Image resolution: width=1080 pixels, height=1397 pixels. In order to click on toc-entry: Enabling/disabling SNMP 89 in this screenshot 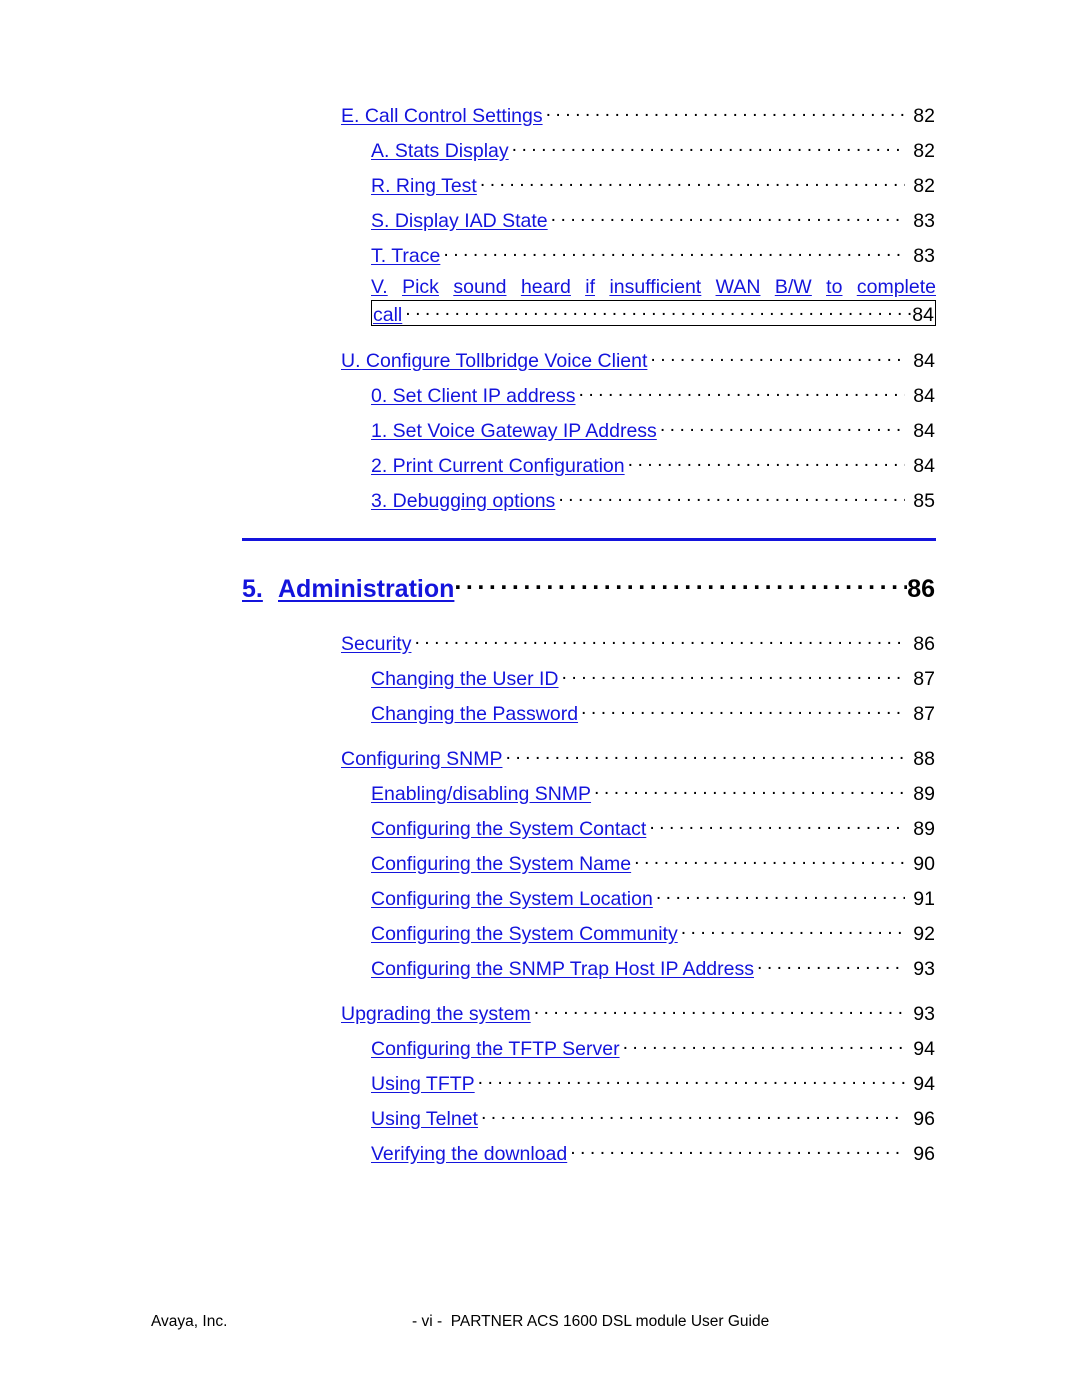, I will do `click(653, 792)`.